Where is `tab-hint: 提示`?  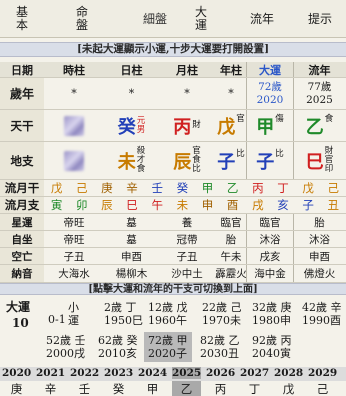
tab-hint: 提示 is located at coordinates (320, 19).